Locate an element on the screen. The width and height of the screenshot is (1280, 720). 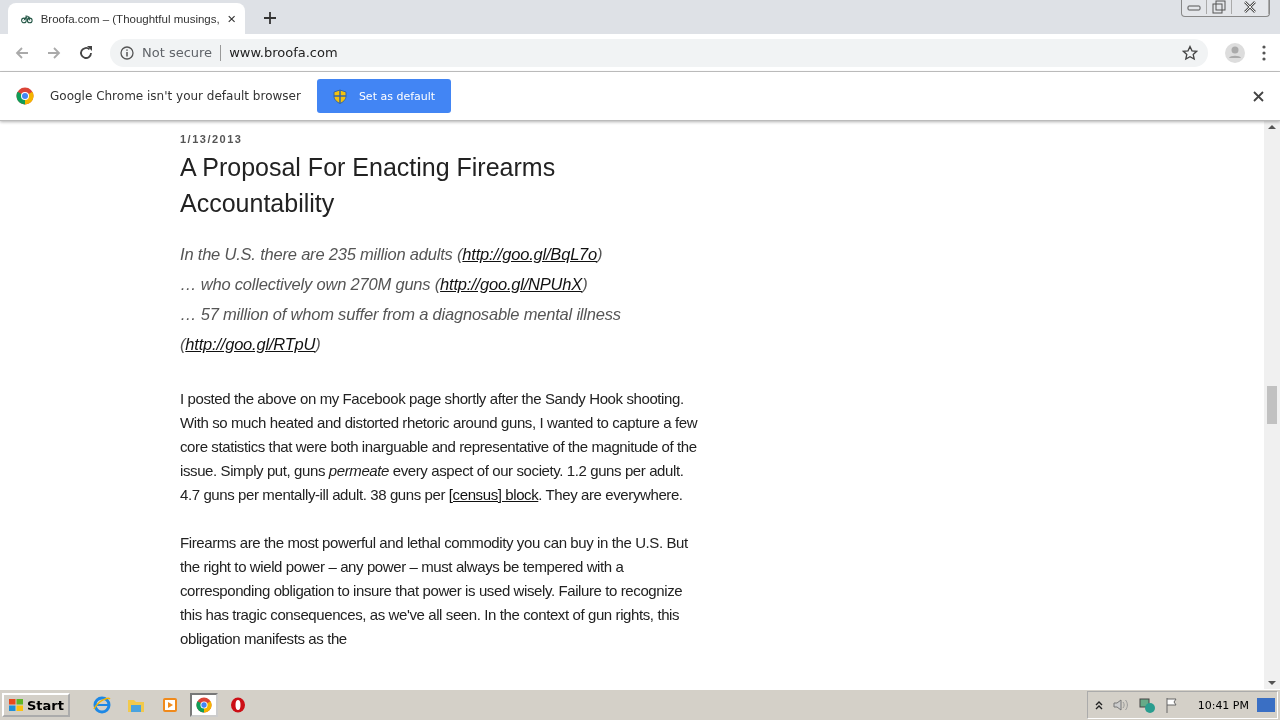
back-icon is located at coordinates (22, 52).